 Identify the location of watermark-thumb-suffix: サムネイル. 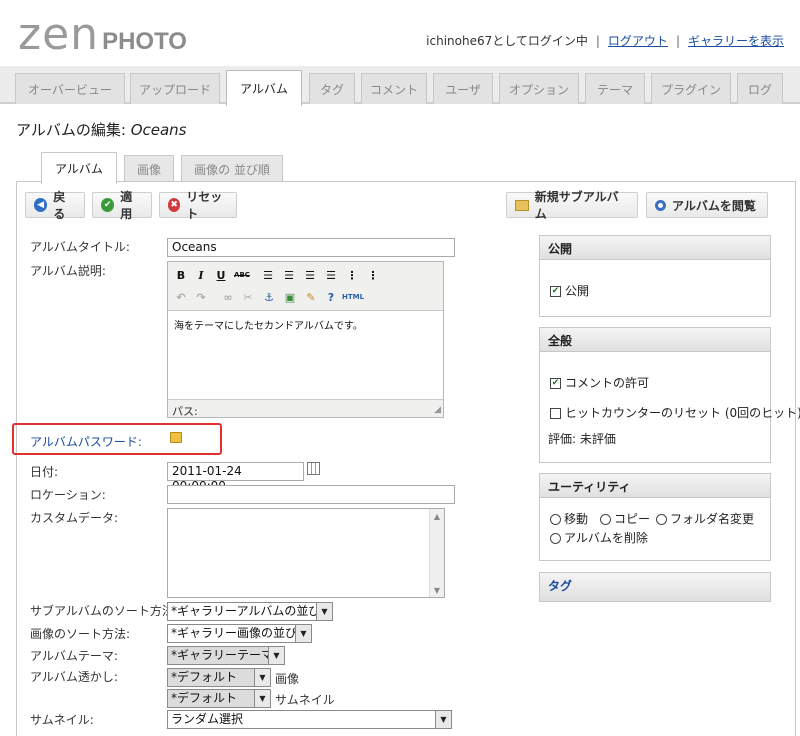
(305, 700).